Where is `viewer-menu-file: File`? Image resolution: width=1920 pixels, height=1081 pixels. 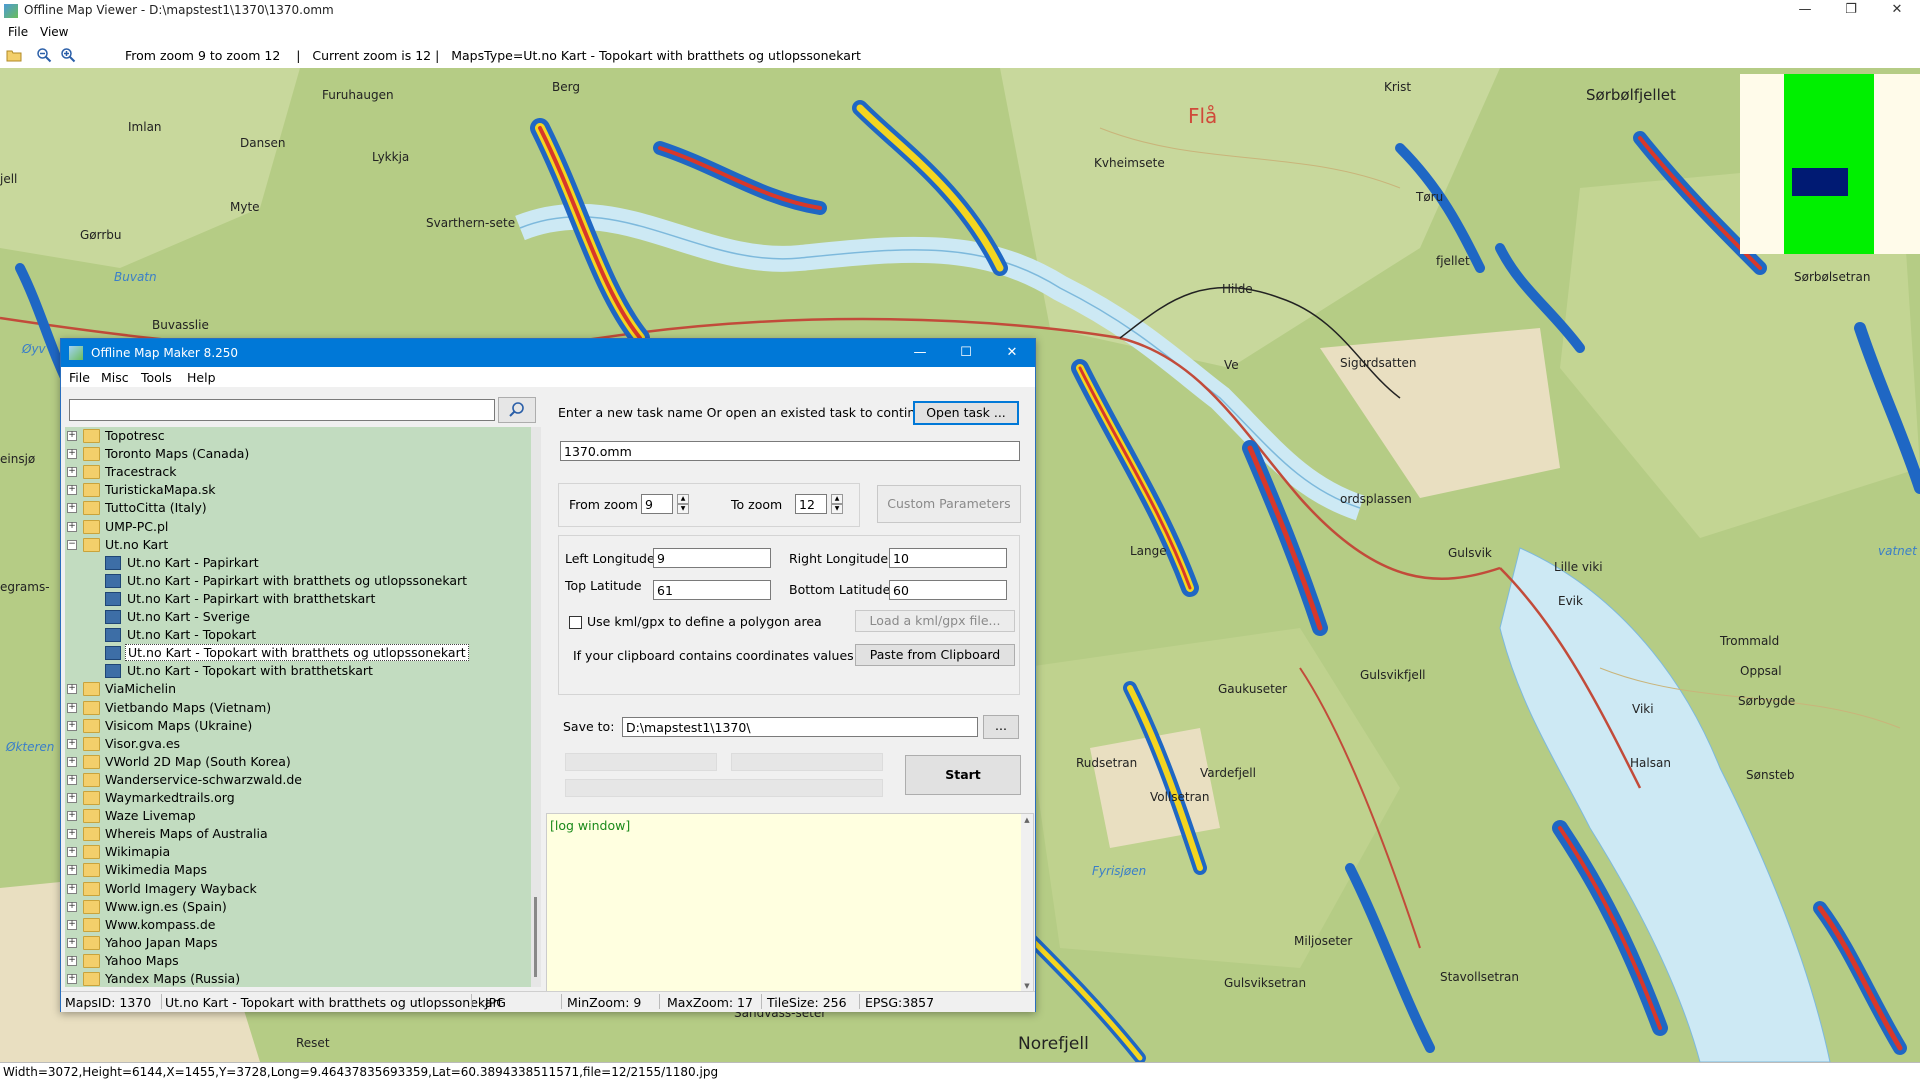 viewer-menu-file: File is located at coordinates (18, 32).